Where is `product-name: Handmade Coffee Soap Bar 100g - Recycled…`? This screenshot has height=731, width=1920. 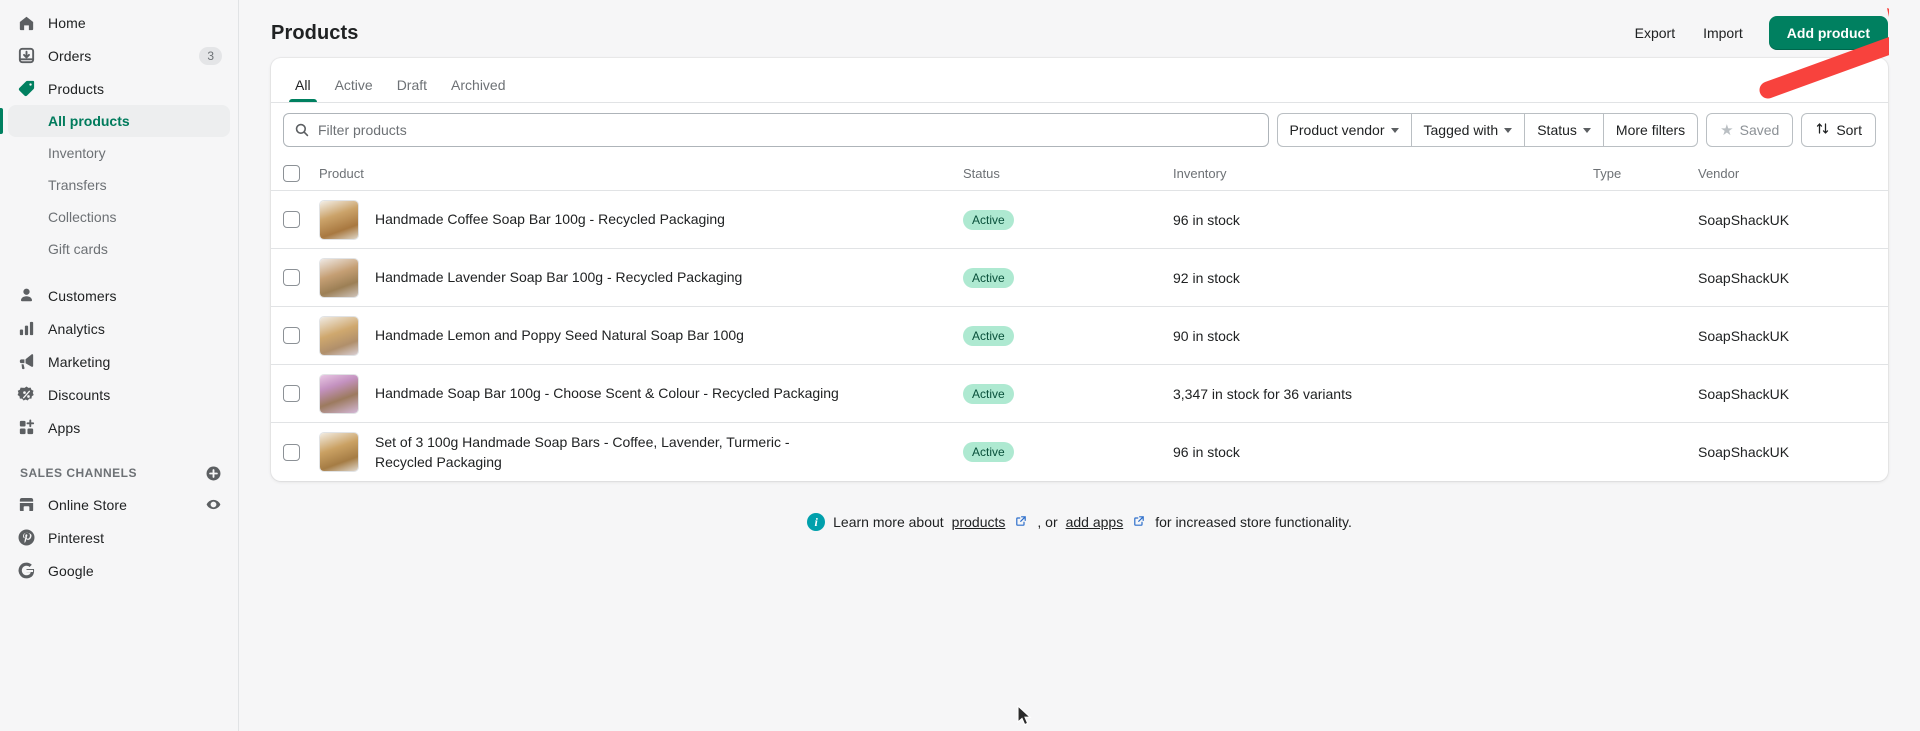
product-name: Handmade Coffee Soap Bar 100g - Recycled… is located at coordinates (560, 219).